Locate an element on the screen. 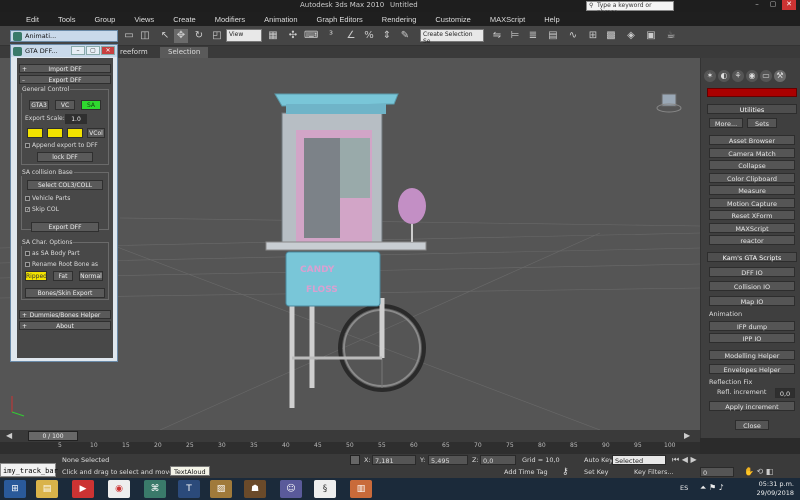  utility-measure: Measure is located at coordinates (752, 190).